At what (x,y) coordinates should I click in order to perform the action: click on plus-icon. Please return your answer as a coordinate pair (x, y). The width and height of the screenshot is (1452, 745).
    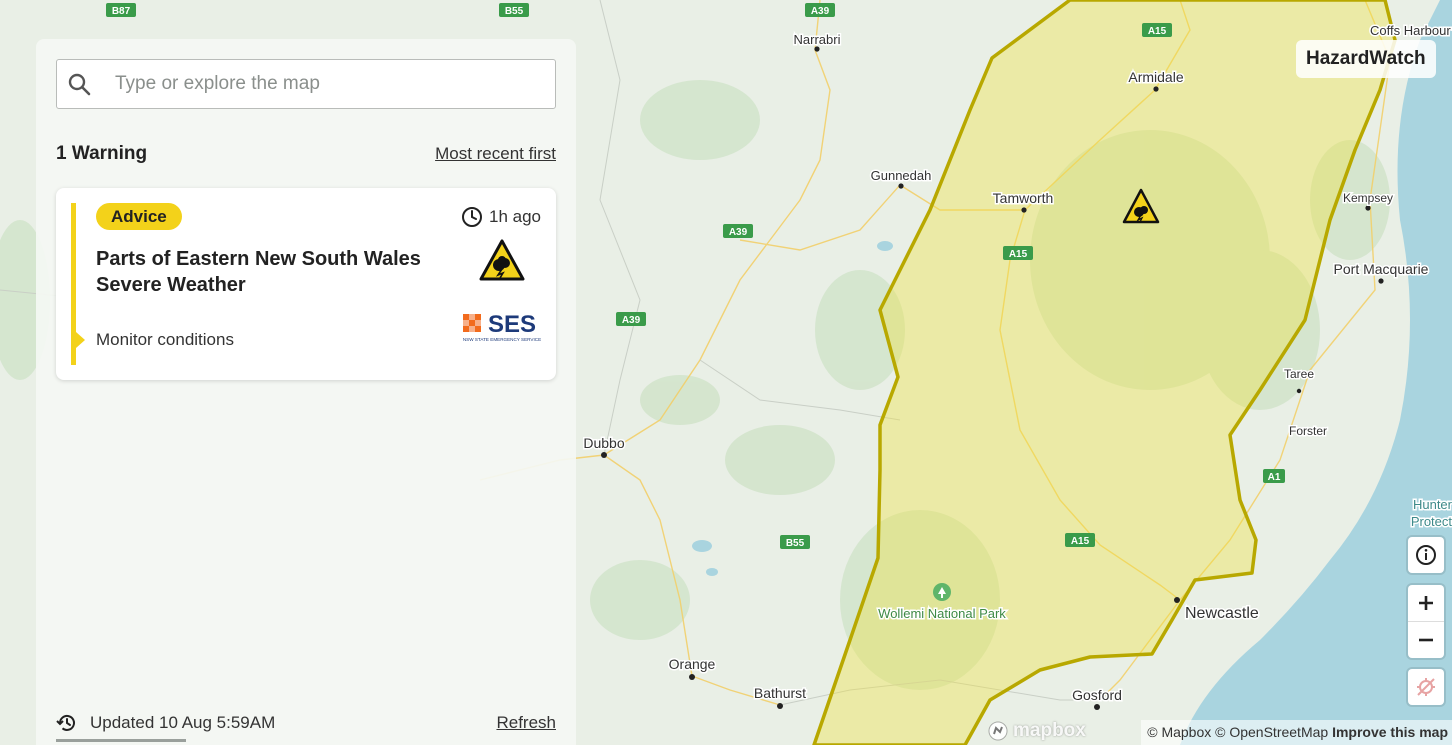
    Looking at the image, I should click on (1426, 603).